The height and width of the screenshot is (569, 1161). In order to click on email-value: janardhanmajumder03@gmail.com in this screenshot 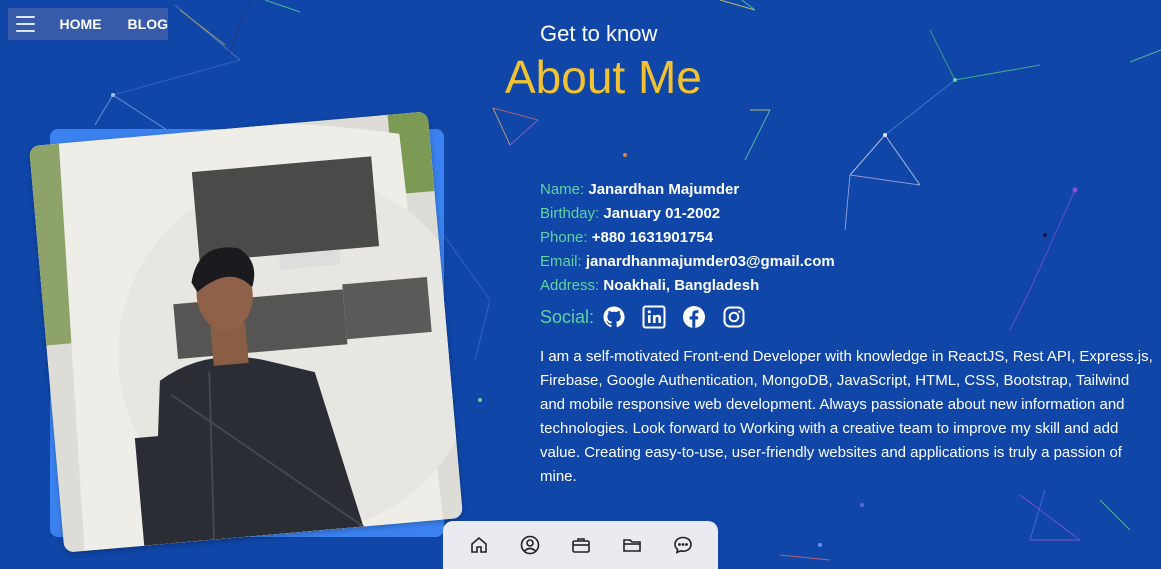, I will do `click(710, 261)`.